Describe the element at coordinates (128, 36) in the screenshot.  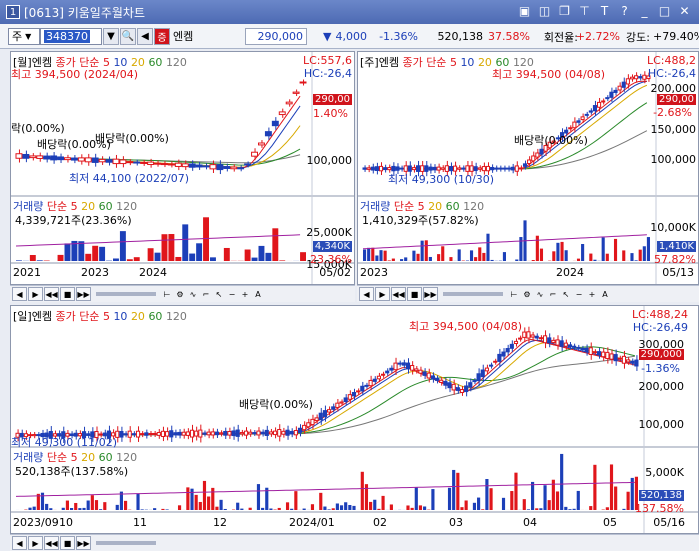
I see `search-icon: 🔍` at that location.